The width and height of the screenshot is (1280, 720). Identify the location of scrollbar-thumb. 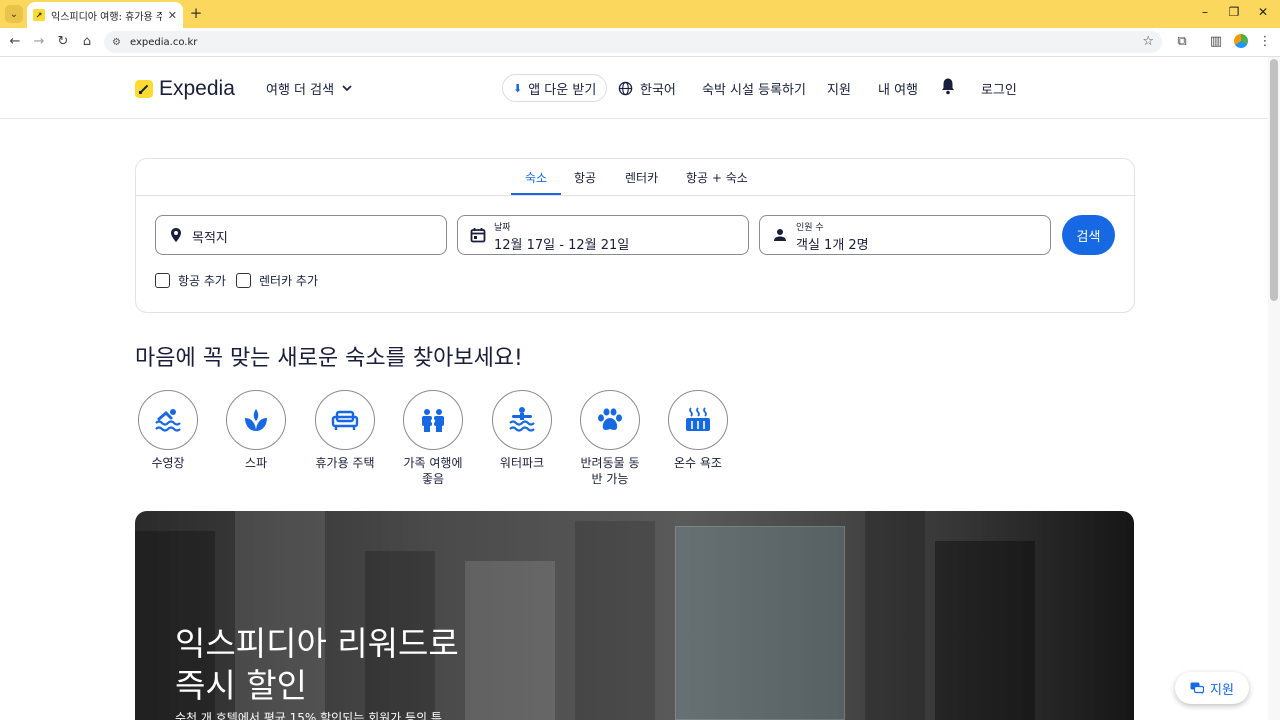
(1274, 180).